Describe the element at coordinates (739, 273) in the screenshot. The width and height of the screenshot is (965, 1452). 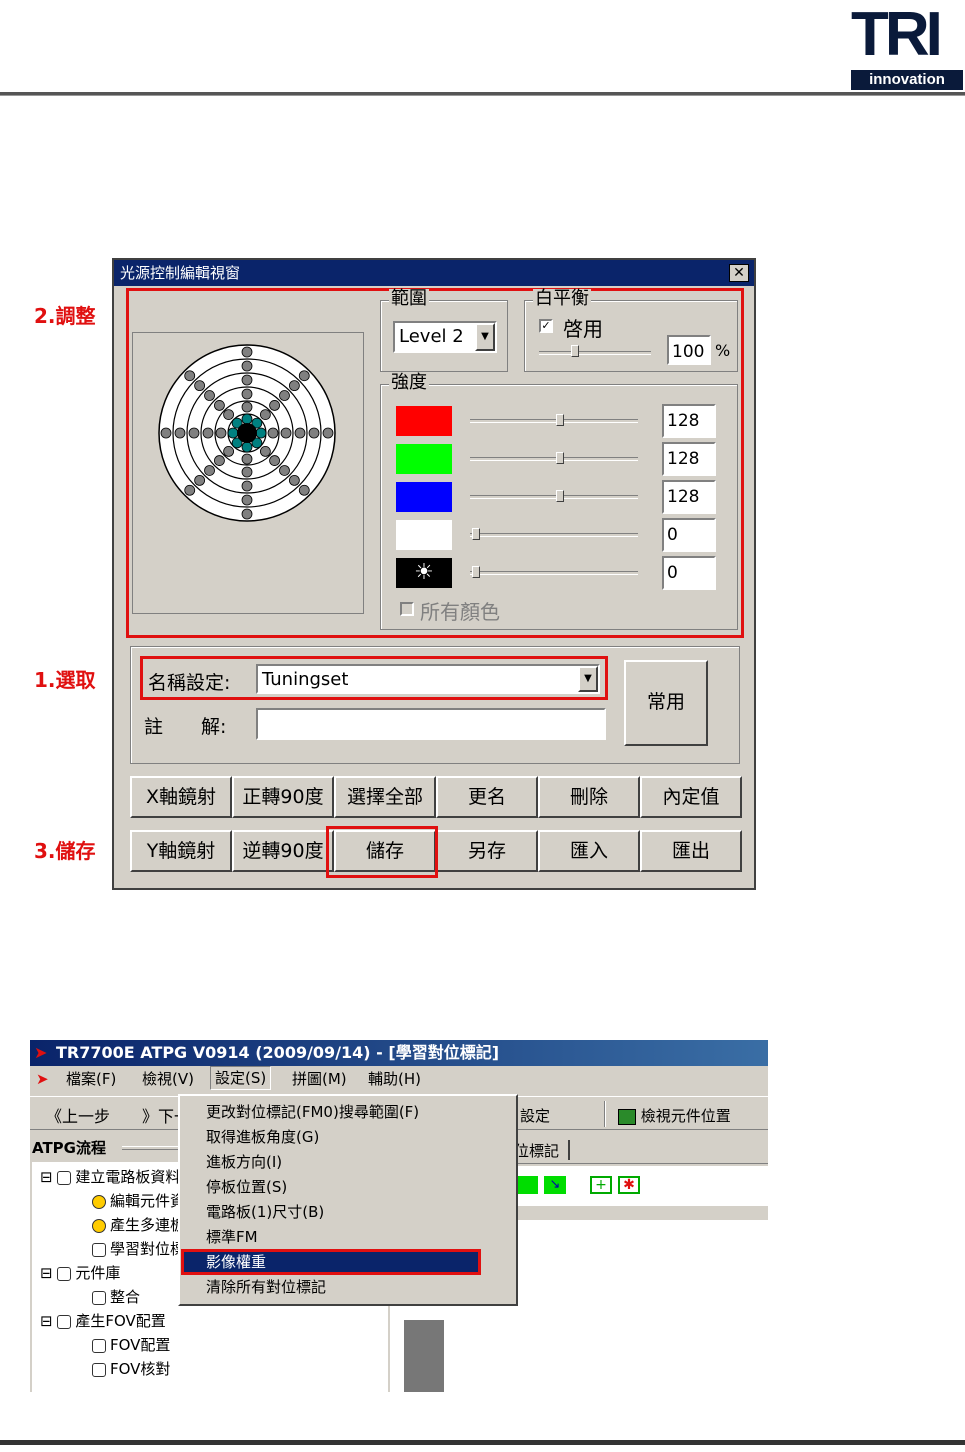
I see `close-icon: ✕` at that location.